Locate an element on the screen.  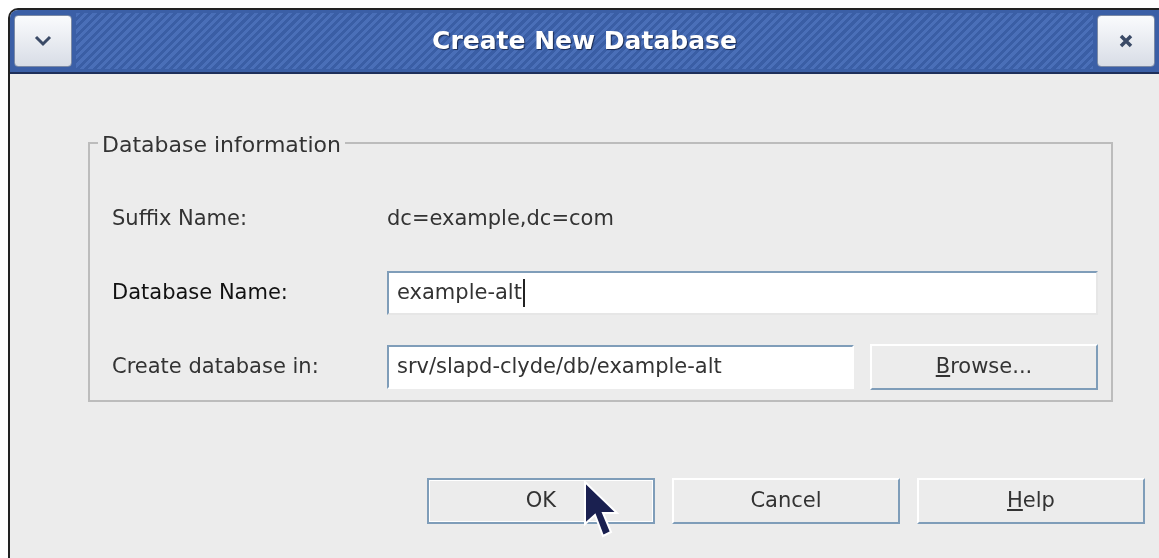
window-title: Create New Database is located at coordinates (584, 41).